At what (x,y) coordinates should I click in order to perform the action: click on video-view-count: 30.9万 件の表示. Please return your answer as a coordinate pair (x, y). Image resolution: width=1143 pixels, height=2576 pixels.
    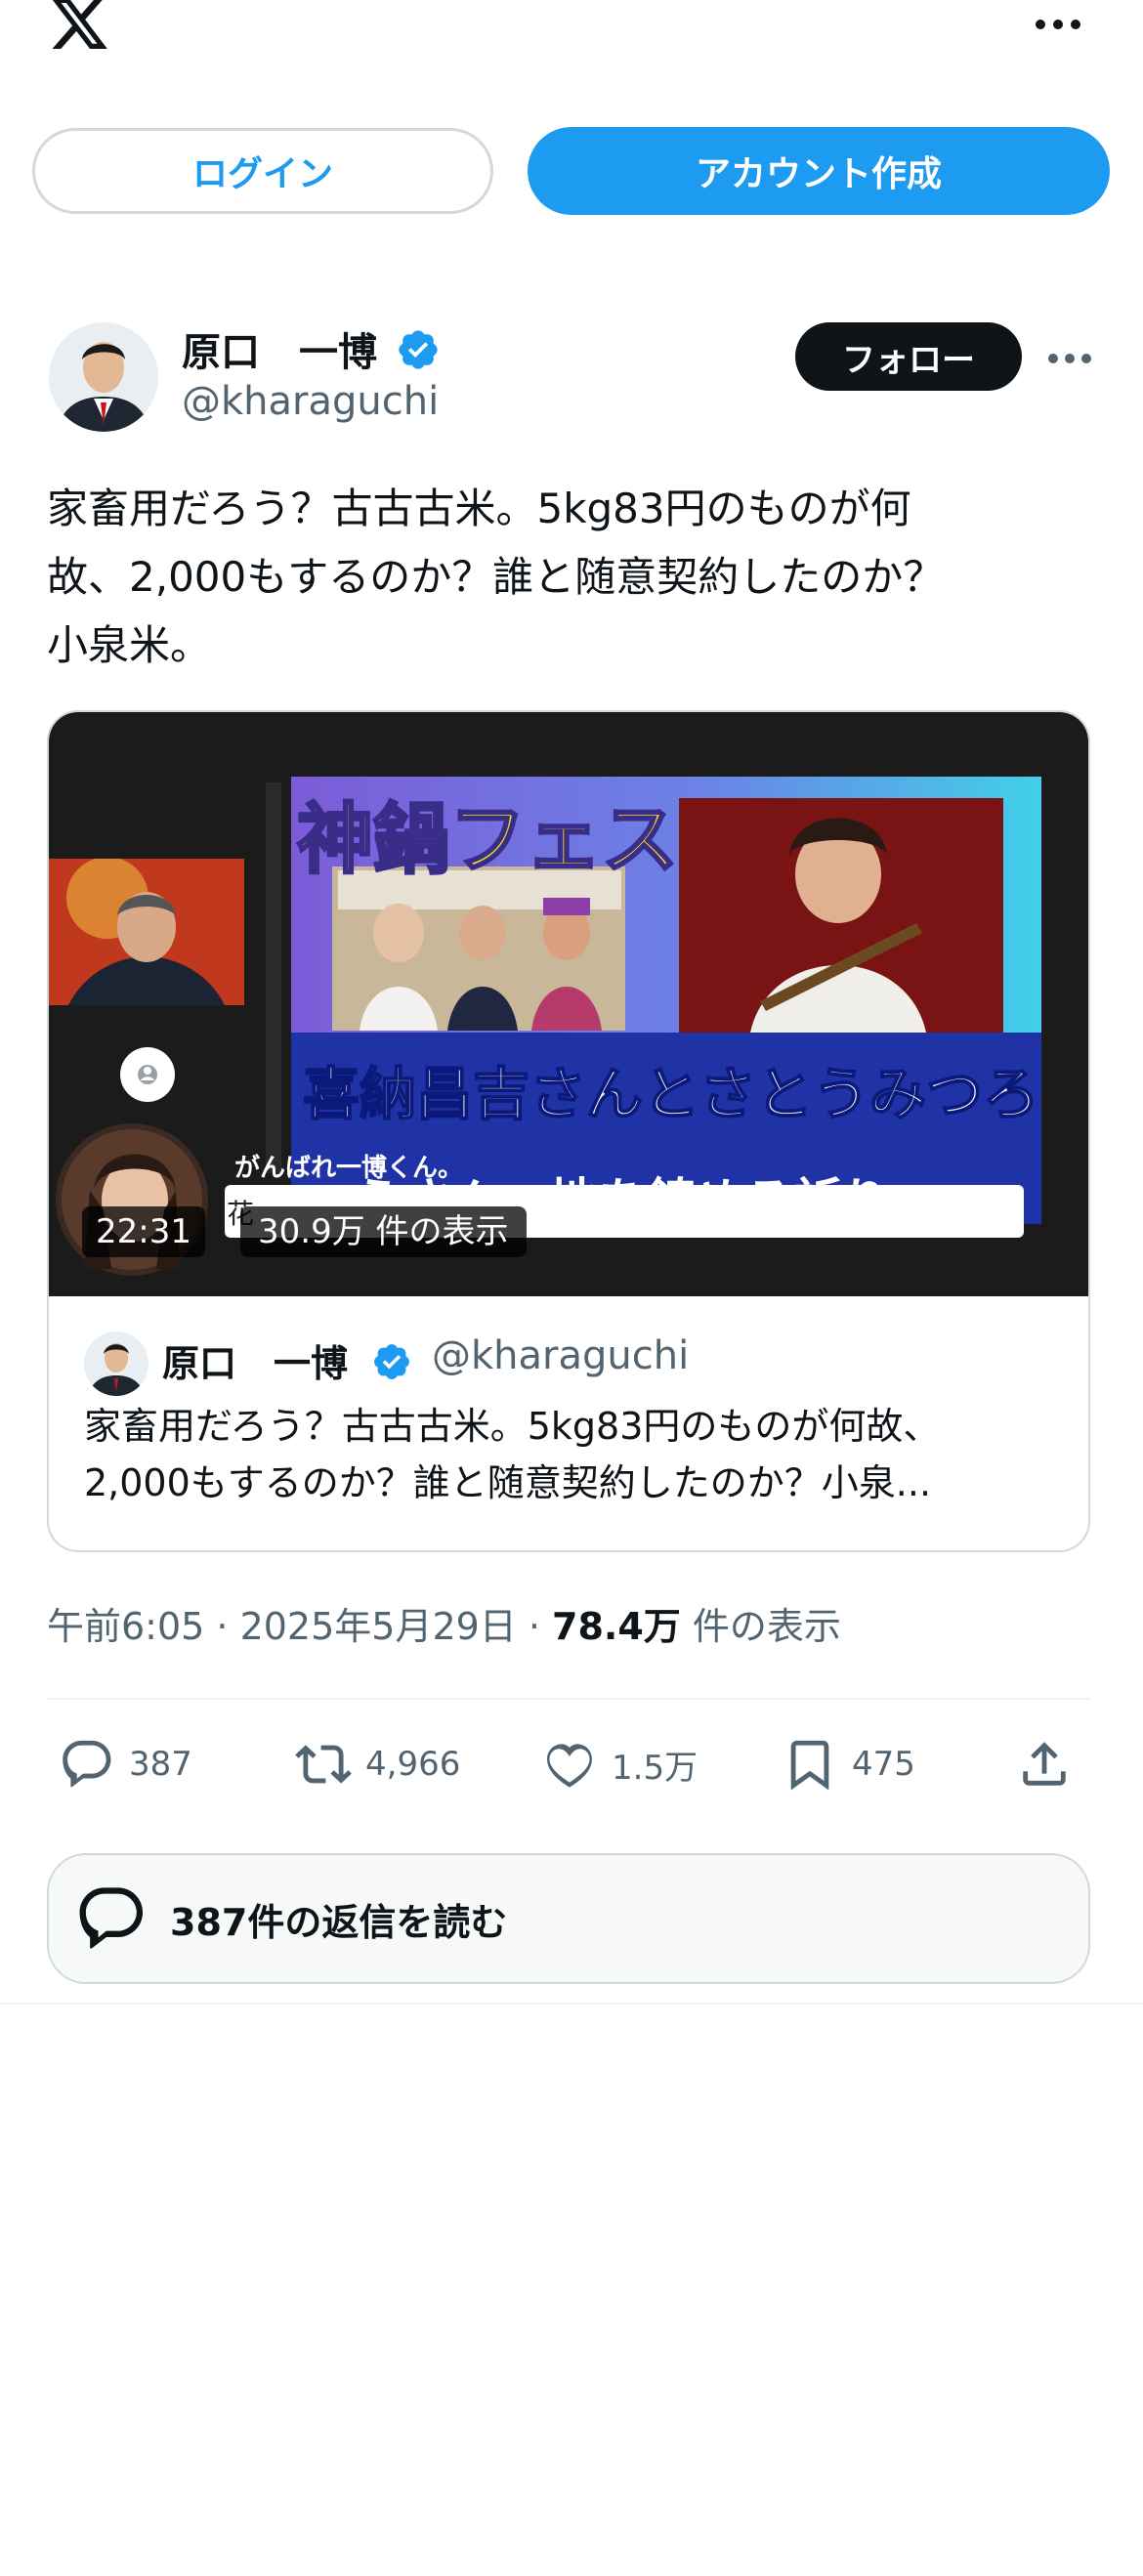
    Looking at the image, I should click on (383, 1231).